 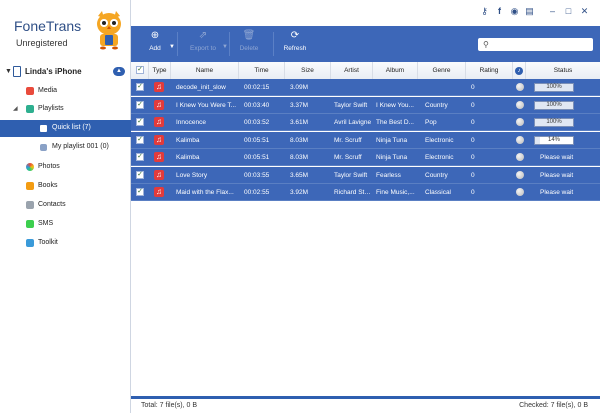 What do you see at coordinates (295, 45) in the screenshot?
I see `refresh-button: ⟳ Refresh` at bounding box center [295, 45].